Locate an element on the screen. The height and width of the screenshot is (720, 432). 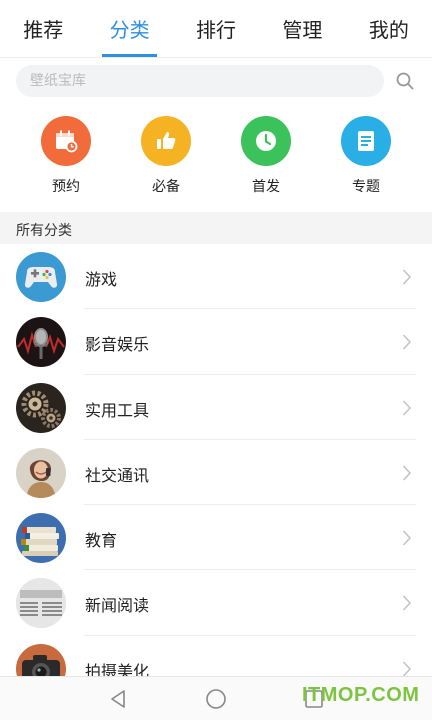
section-title: 所有分类 is located at coordinates (44, 231).